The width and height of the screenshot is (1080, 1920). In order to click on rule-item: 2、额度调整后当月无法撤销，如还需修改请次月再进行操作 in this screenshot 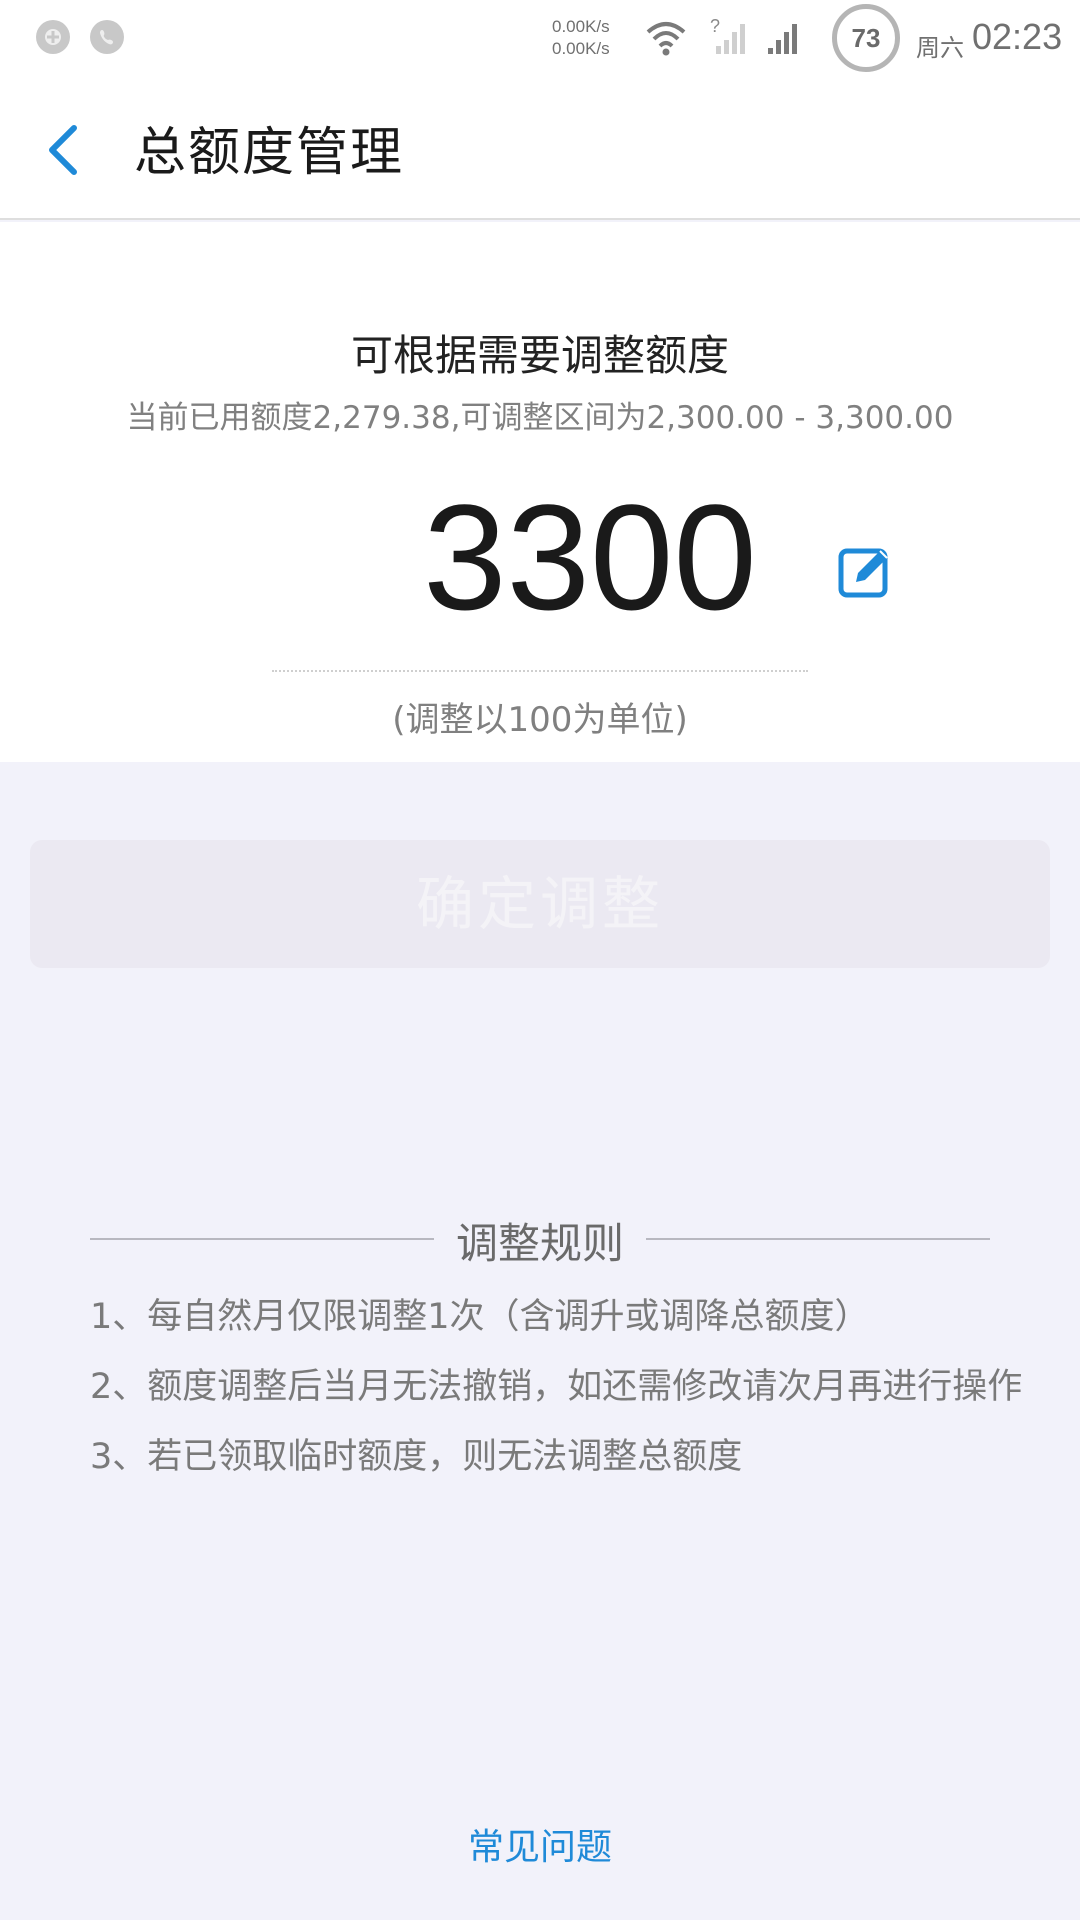, I will do `click(556, 1387)`.